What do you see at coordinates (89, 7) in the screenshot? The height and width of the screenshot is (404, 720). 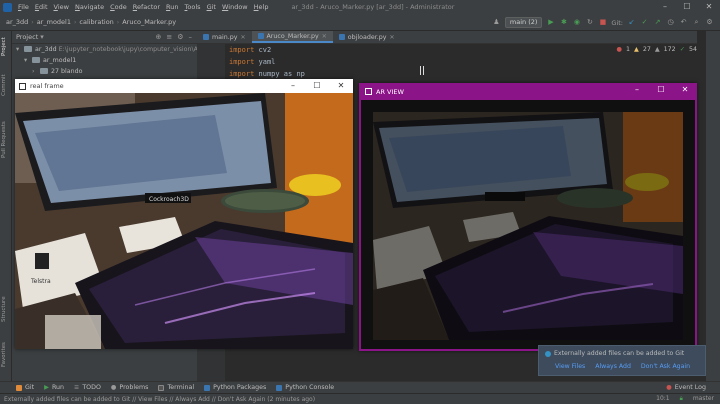 I see `menu-navigate: Navigate` at bounding box center [89, 7].